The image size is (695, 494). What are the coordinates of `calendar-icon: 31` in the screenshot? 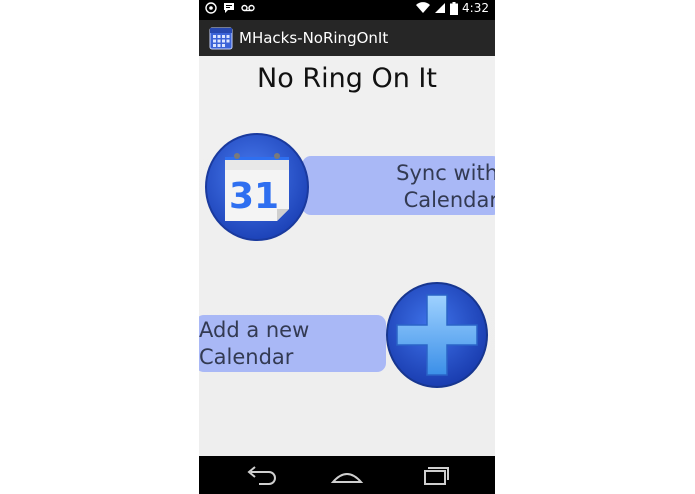 It's located at (257, 186).